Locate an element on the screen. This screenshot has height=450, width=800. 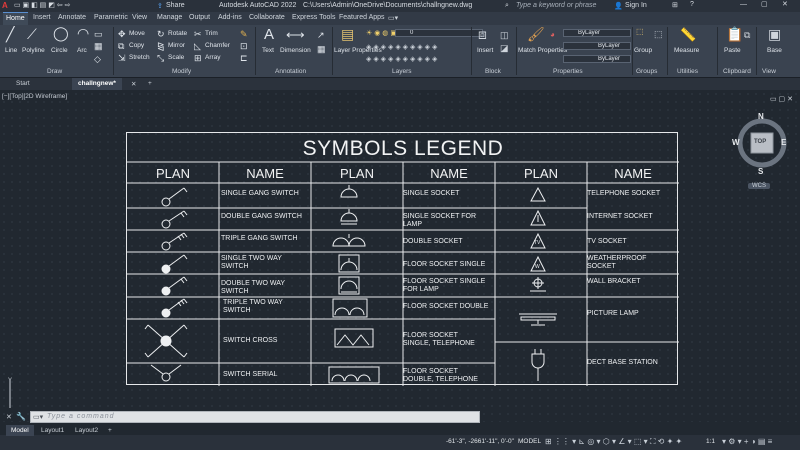
ribbon-options-icon: ▭▾ is located at coordinates (393, 18).